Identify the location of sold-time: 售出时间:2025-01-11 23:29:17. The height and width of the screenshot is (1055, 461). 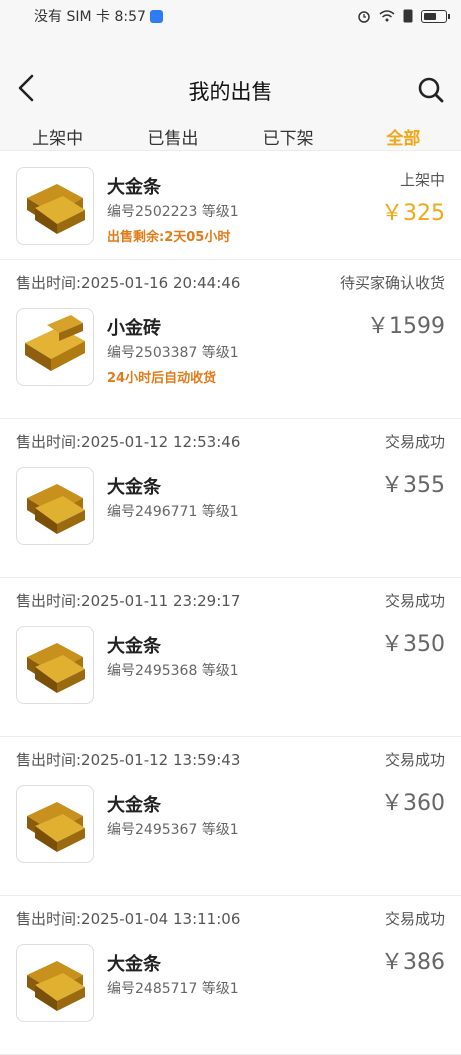
(128, 601).